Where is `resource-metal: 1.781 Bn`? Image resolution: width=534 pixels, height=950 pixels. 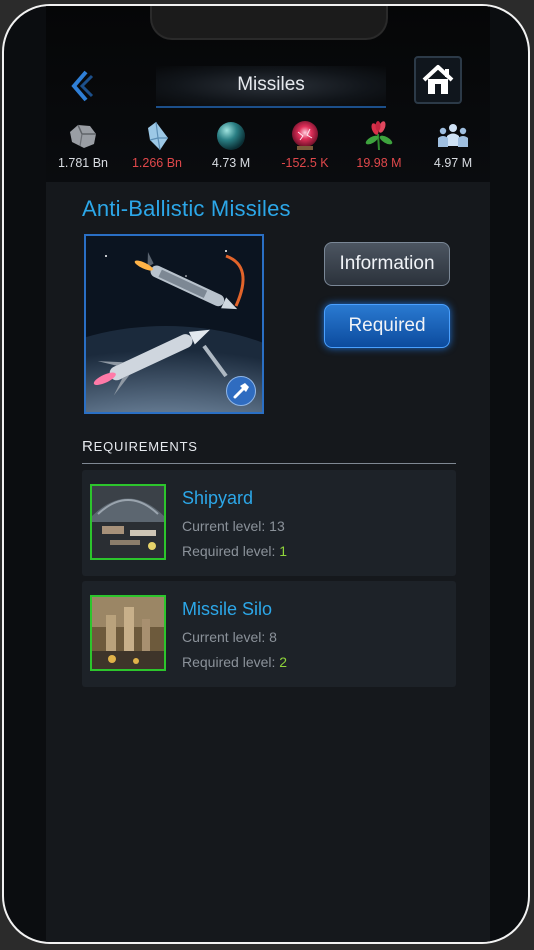
resource-metal: 1.781 Bn is located at coordinates (83, 146).